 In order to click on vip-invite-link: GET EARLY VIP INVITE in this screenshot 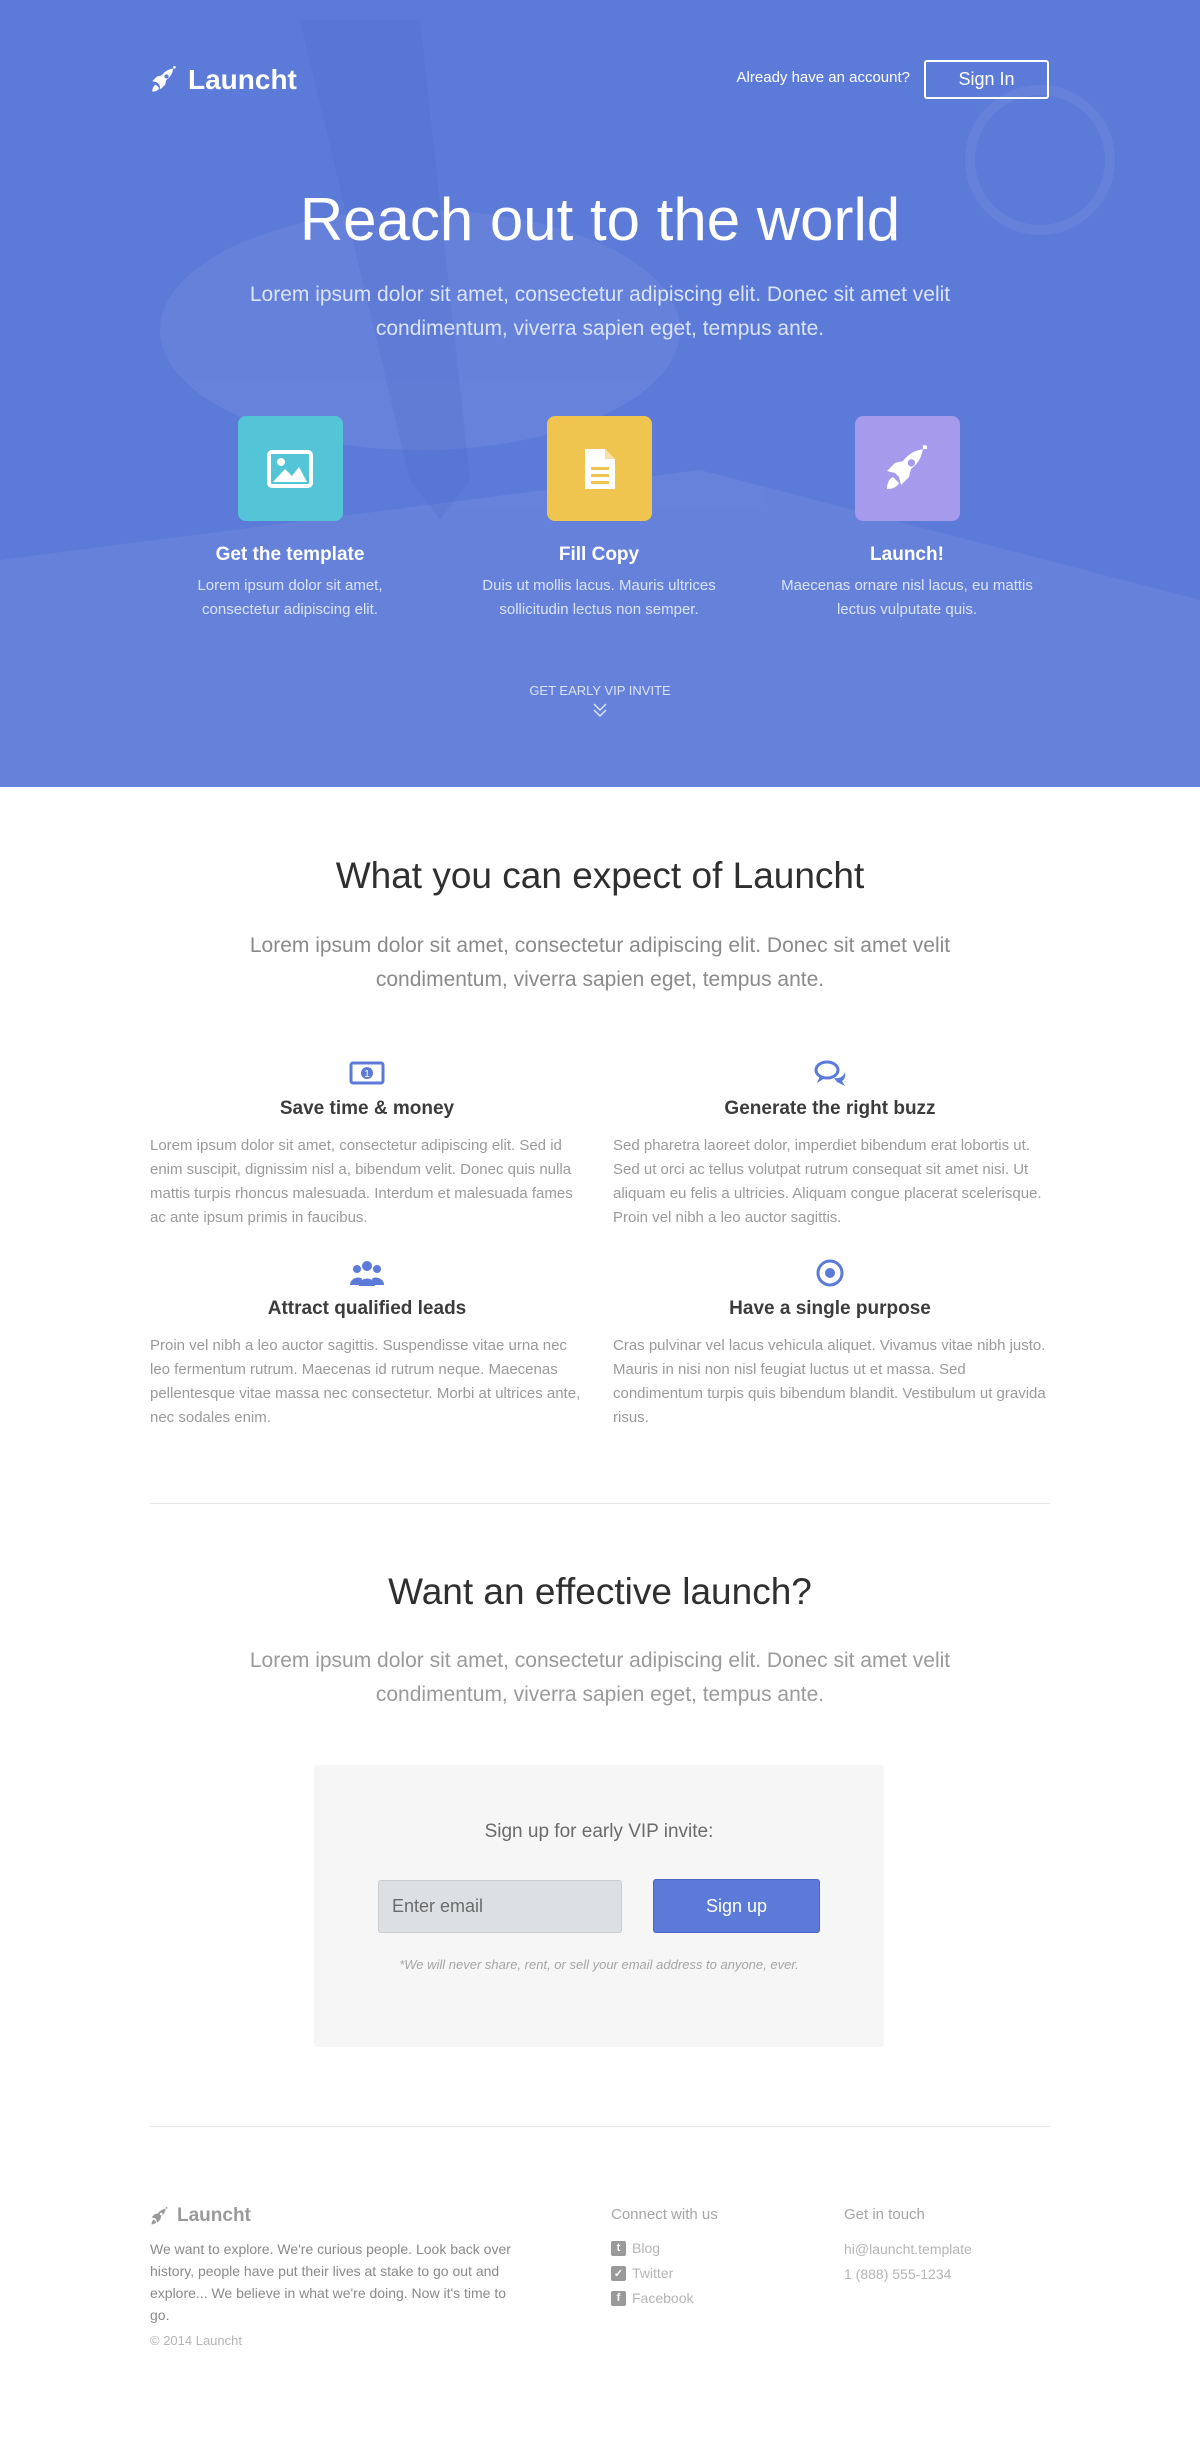, I will do `click(600, 690)`.